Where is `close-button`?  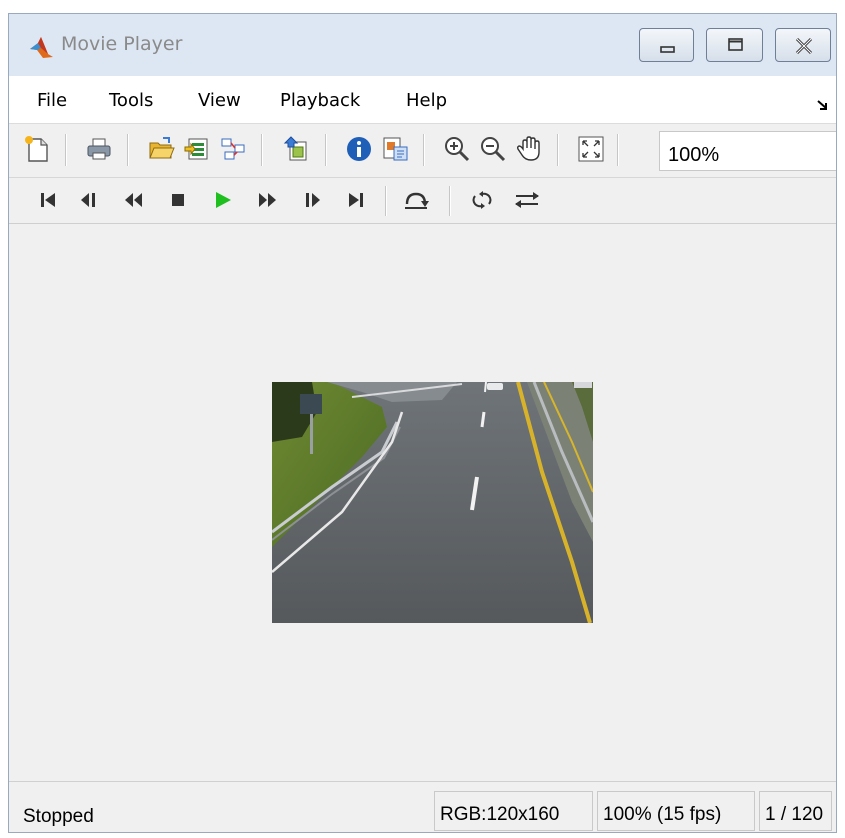
close-button is located at coordinates (803, 45).